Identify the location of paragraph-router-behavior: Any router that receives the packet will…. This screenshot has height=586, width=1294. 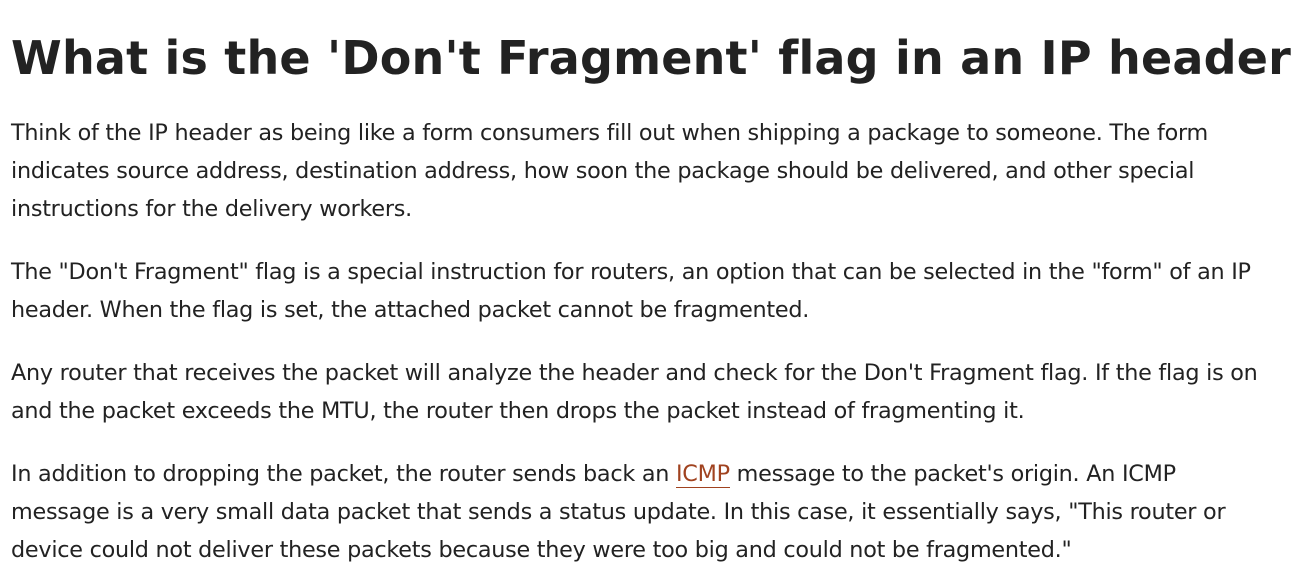
(634, 392).